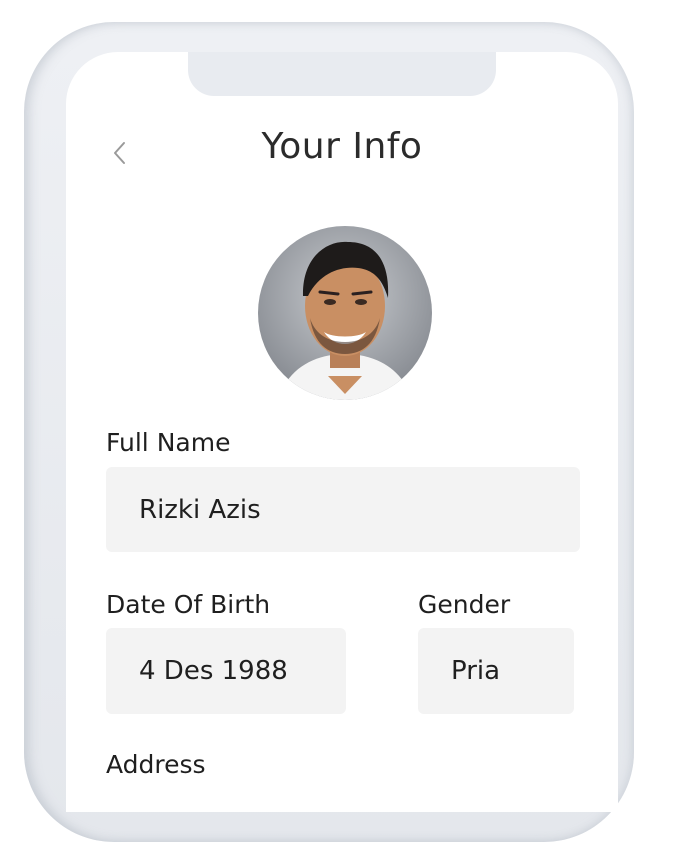 This screenshot has height=842, width=689. I want to click on full-name-field: Rizki Azis, so click(343, 509).